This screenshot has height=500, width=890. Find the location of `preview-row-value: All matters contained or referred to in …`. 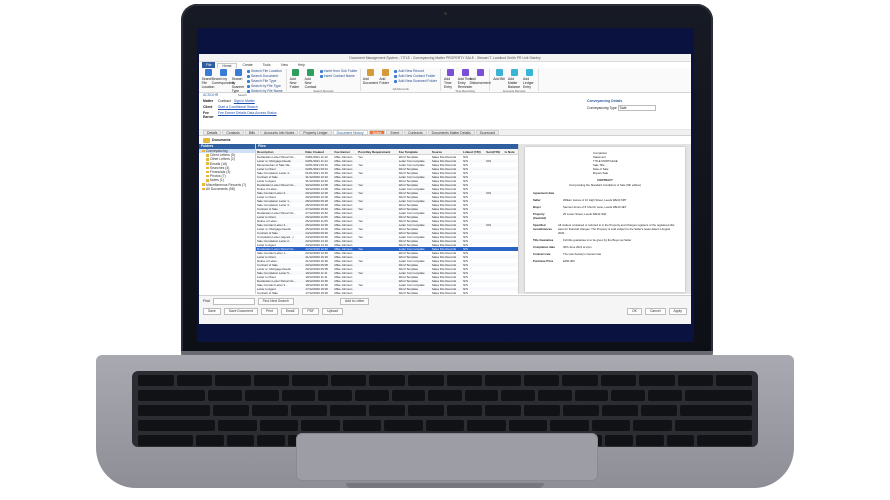

preview-row-value: All matters contained or referred to in … is located at coordinates (616, 229).